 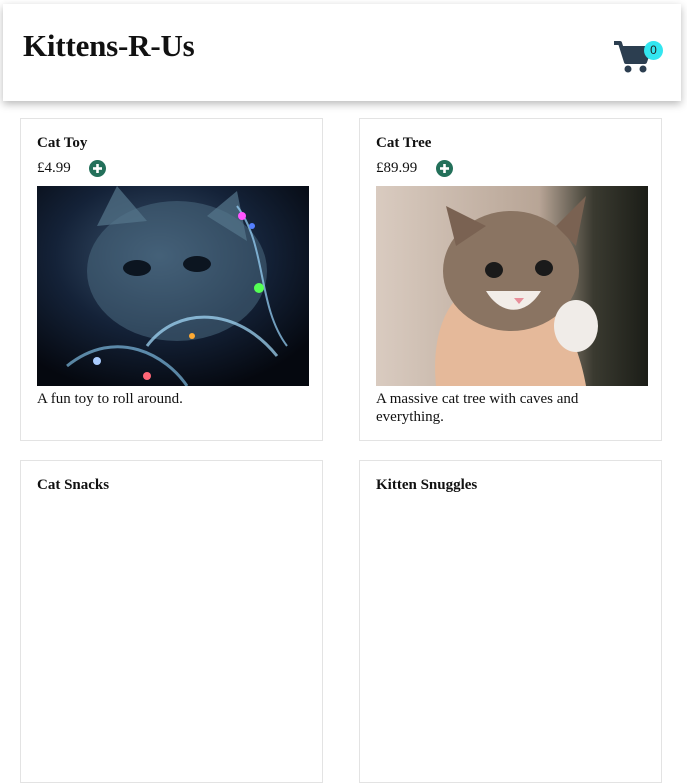 What do you see at coordinates (54, 168) in the screenshot?
I see `product-price: £4.99` at bounding box center [54, 168].